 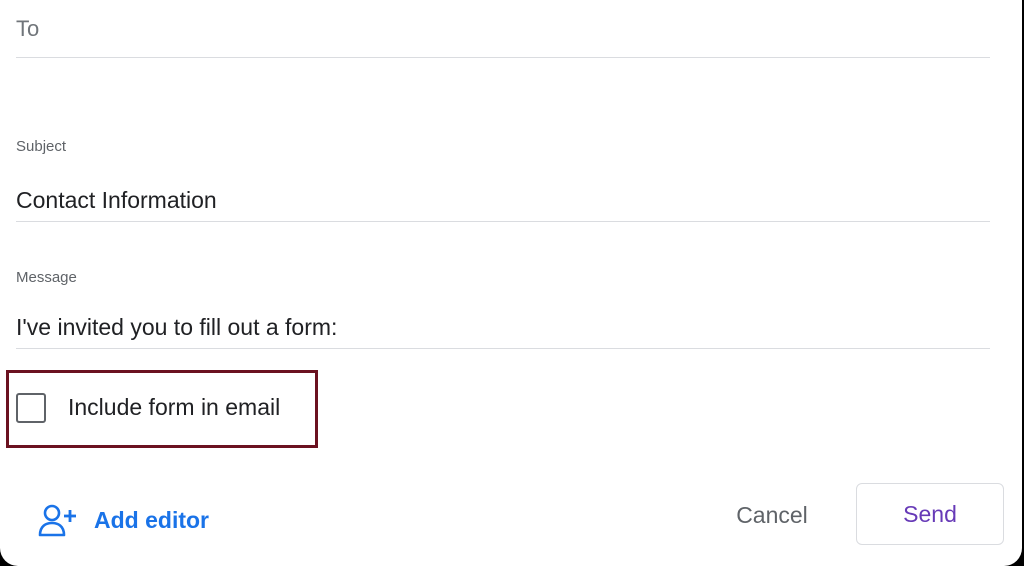 What do you see at coordinates (58, 520) in the screenshot?
I see `person-add-icon` at bounding box center [58, 520].